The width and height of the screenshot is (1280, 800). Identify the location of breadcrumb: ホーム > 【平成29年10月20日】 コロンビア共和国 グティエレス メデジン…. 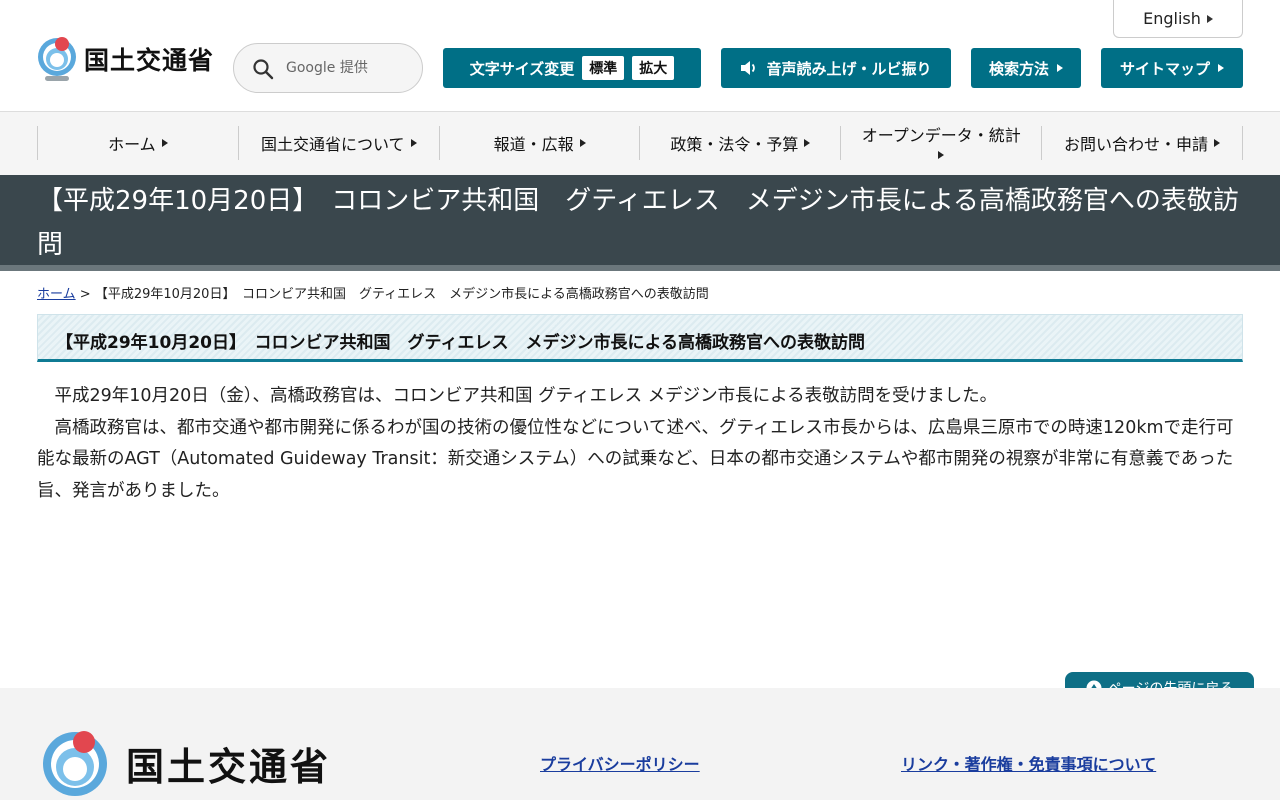
(373, 292).